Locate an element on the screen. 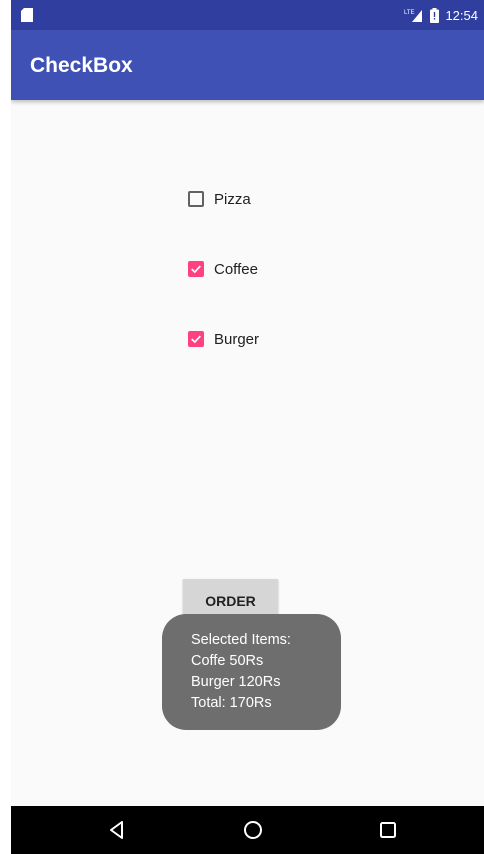 This screenshot has height=854, width=484. network-type-label: LTE is located at coordinates (409, 13).